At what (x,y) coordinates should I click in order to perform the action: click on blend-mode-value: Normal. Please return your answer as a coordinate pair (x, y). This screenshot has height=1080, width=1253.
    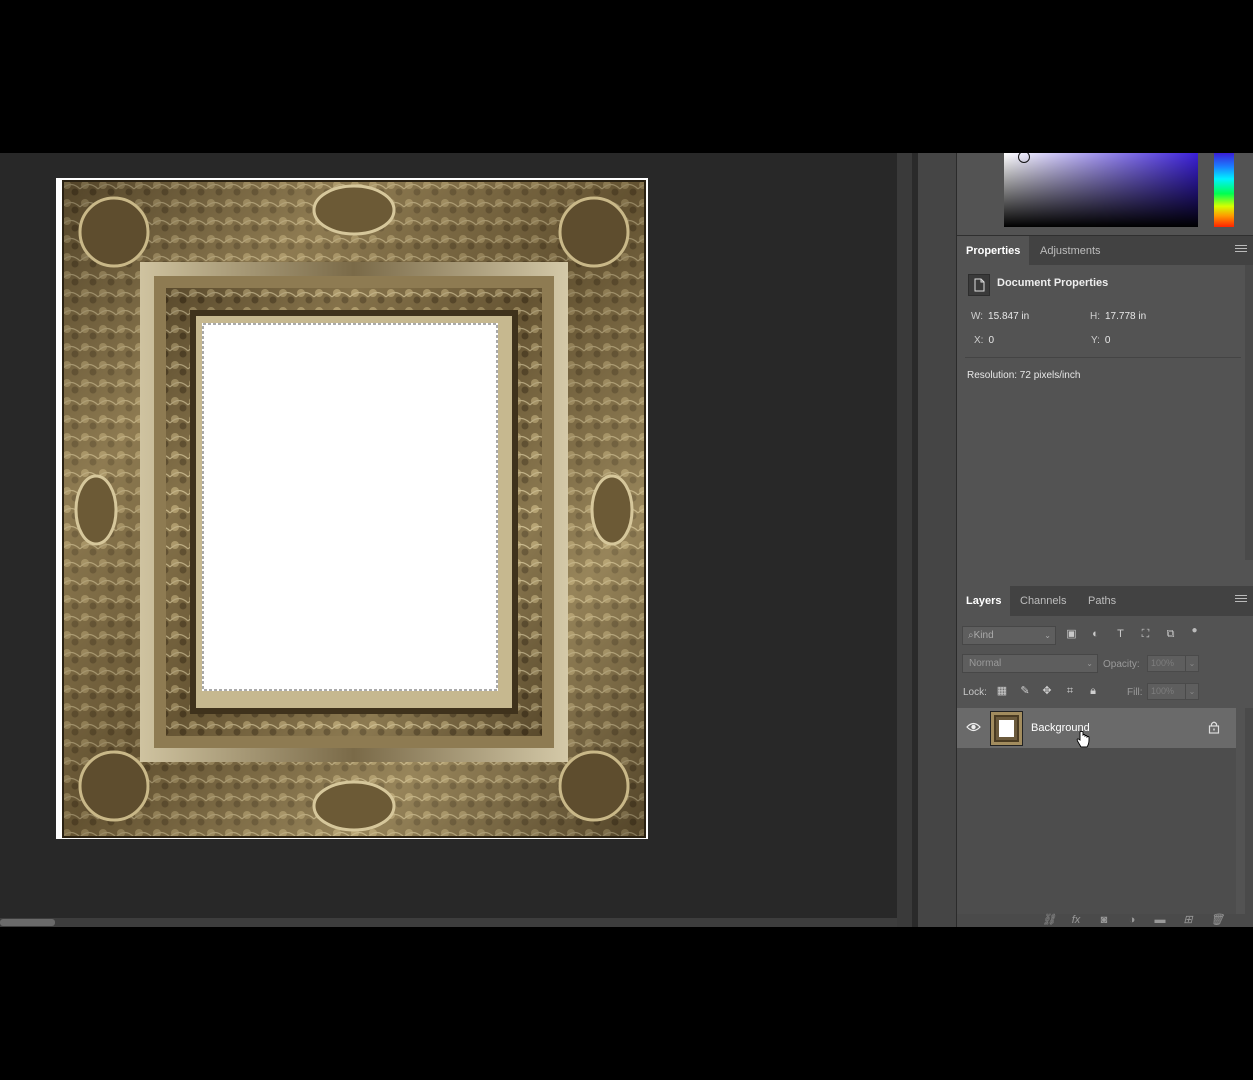
    Looking at the image, I should click on (985, 663).